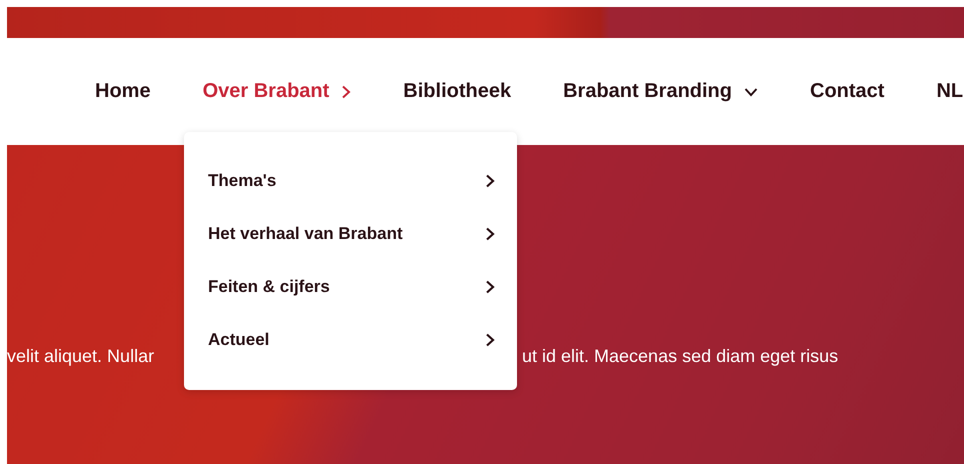 The height and width of the screenshot is (464, 964). Describe the element at coordinates (351, 339) in the screenshot. I see `menu-item: Actueel` at that location.